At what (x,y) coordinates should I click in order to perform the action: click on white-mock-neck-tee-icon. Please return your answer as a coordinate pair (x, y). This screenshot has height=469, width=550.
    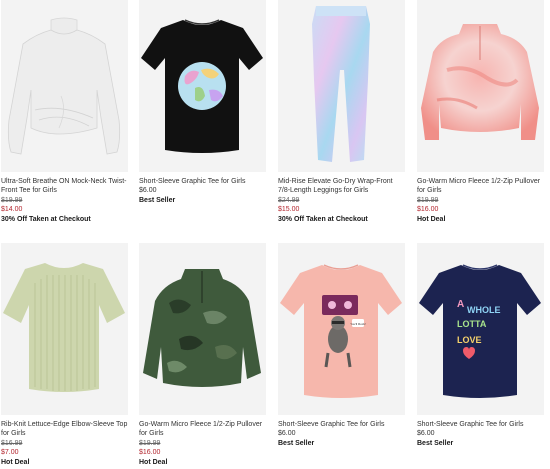
    Looking at the image, I should click on (64, 86).